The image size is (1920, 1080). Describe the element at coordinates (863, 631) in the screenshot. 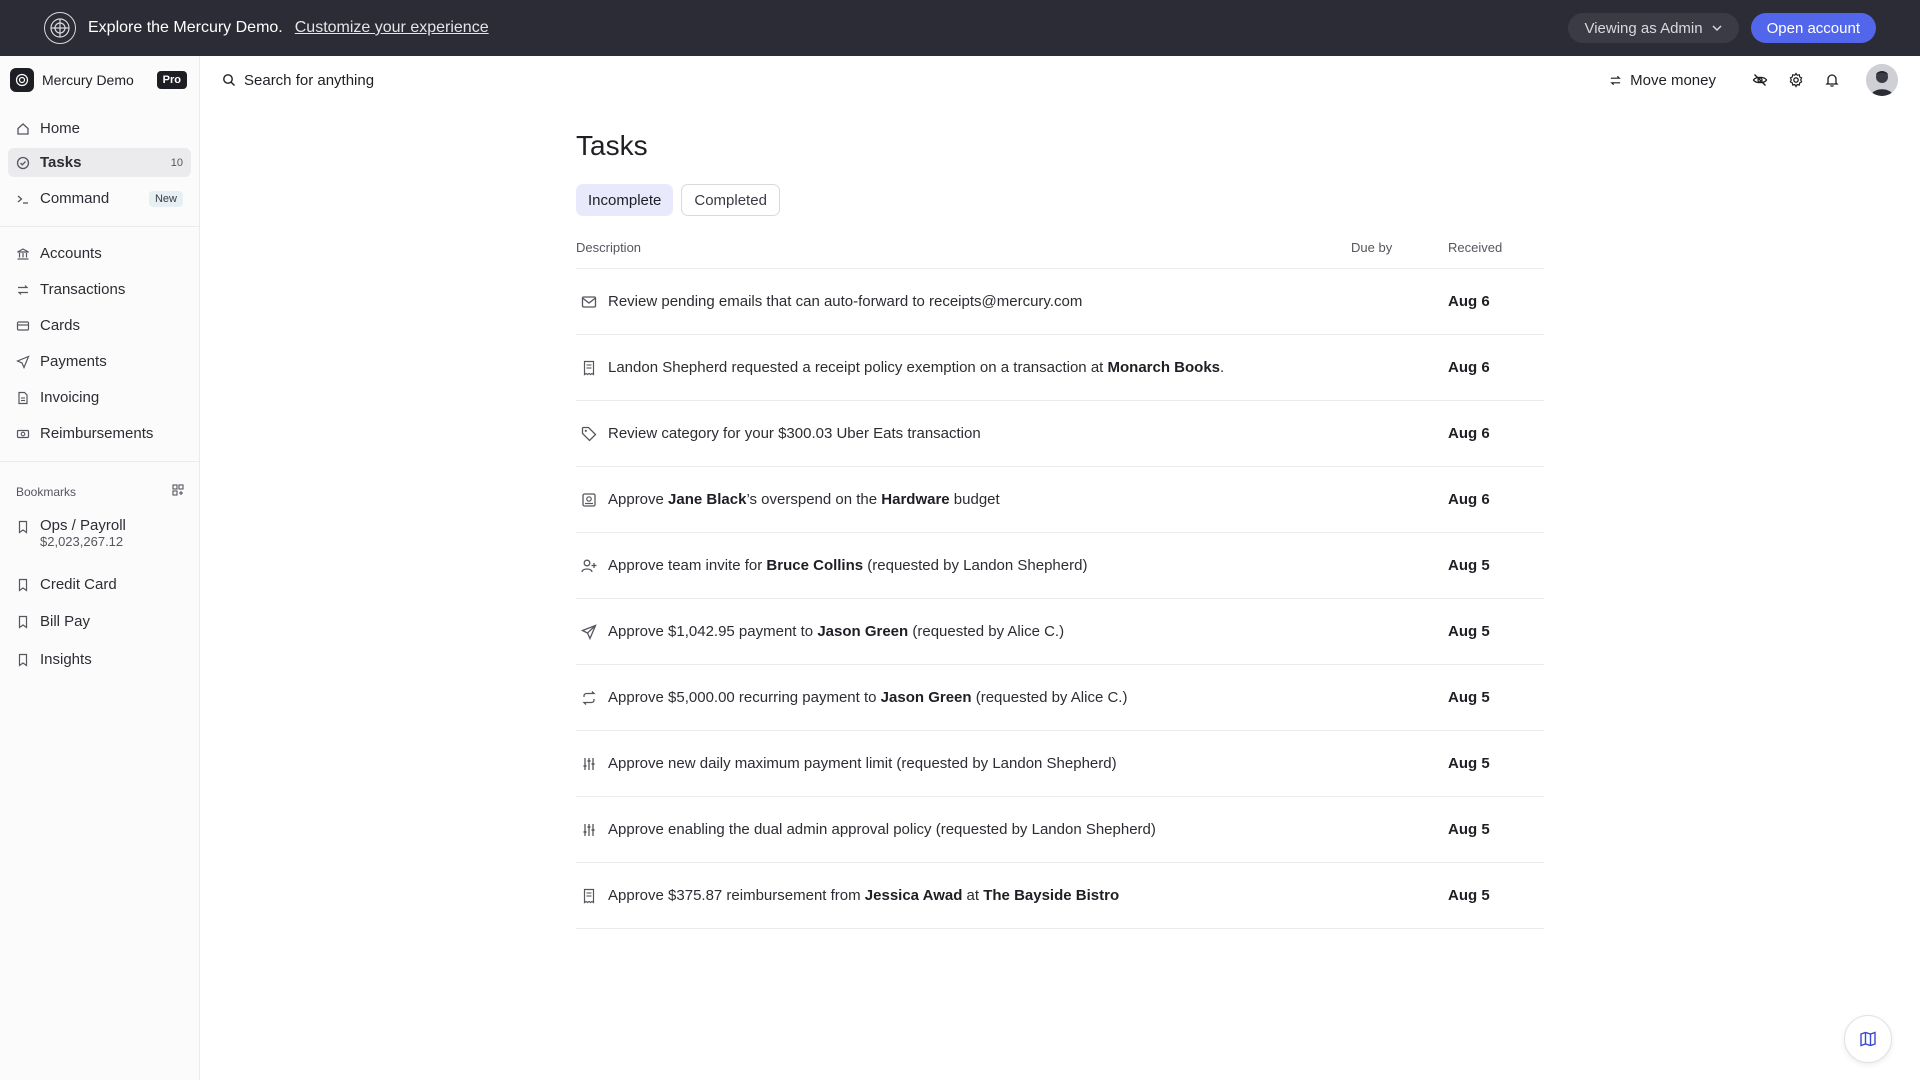

I see `task-entity: Jason Green` at that location.